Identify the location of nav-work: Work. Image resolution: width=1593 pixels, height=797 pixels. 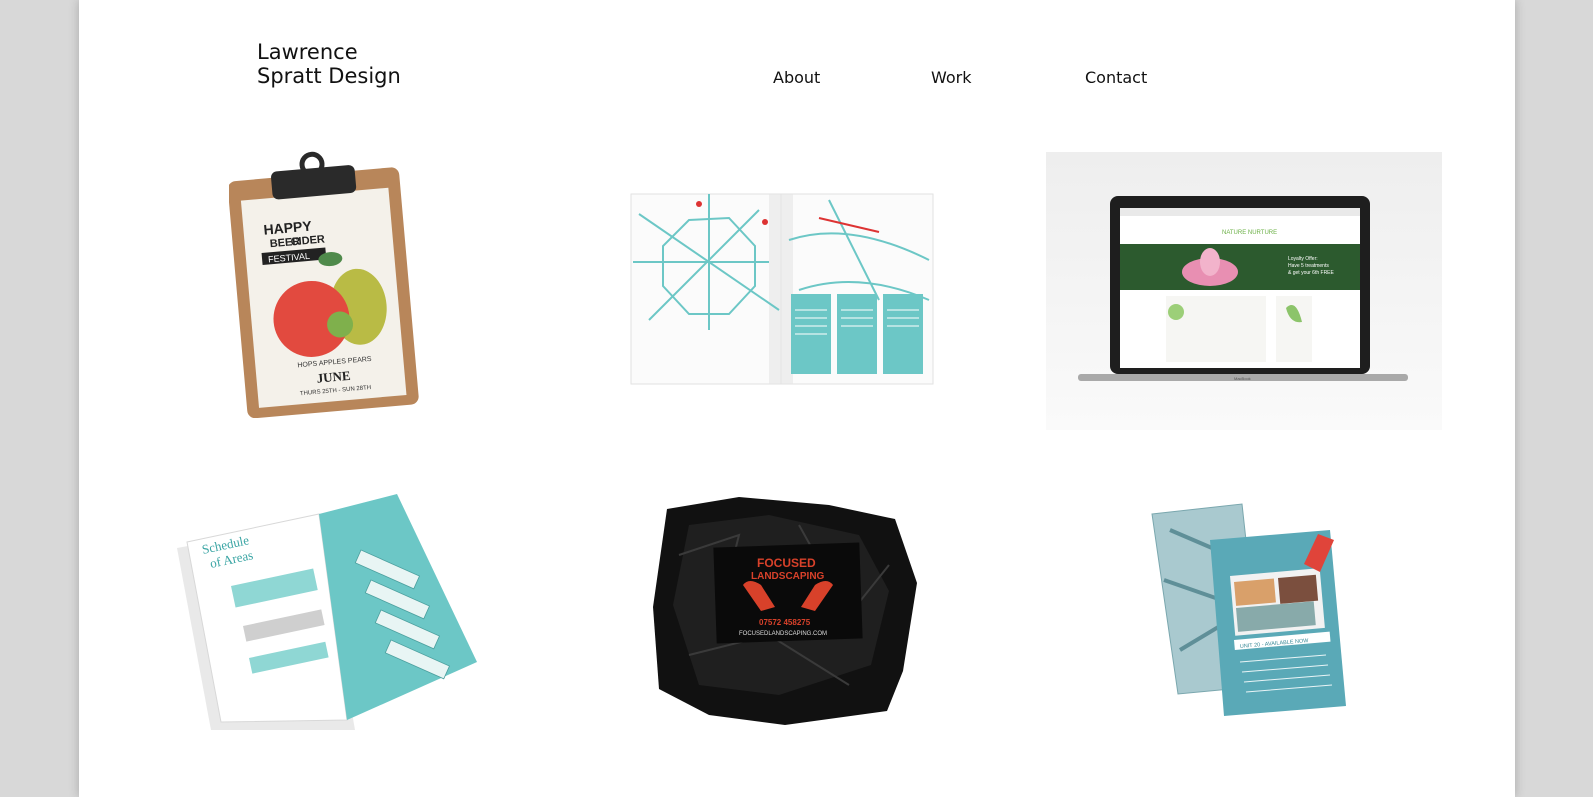
(951, 77).